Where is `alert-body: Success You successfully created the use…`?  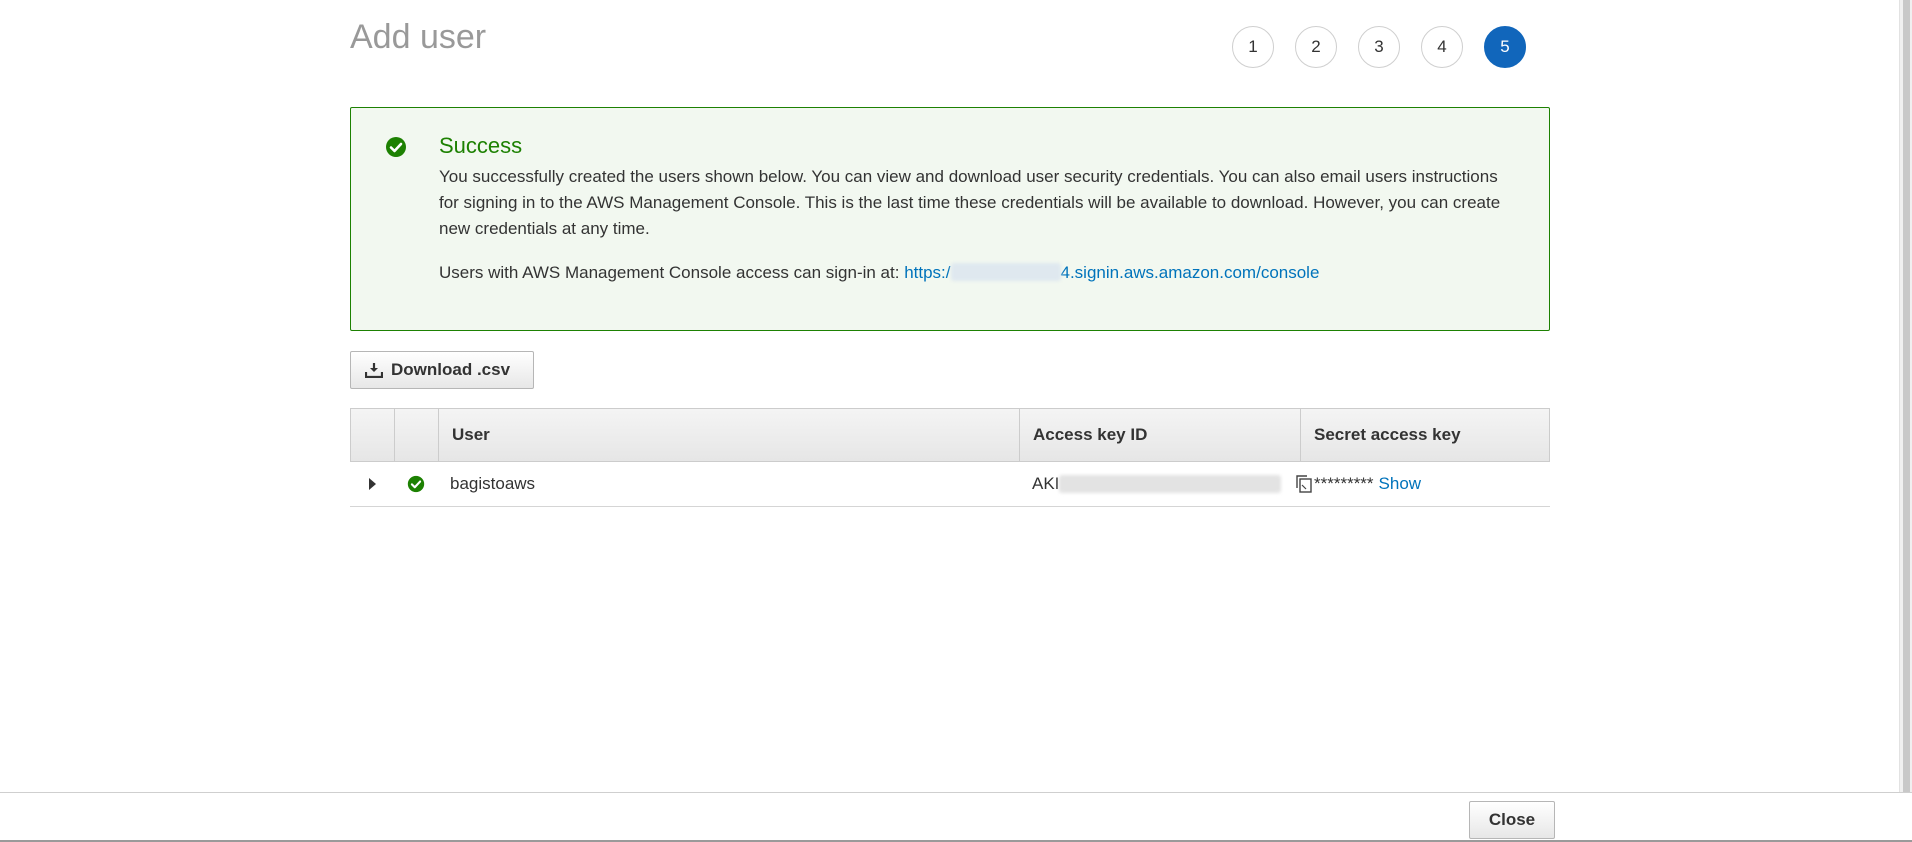 alert-body: Success You successfully created the use… is located at coordinates (979, 209).